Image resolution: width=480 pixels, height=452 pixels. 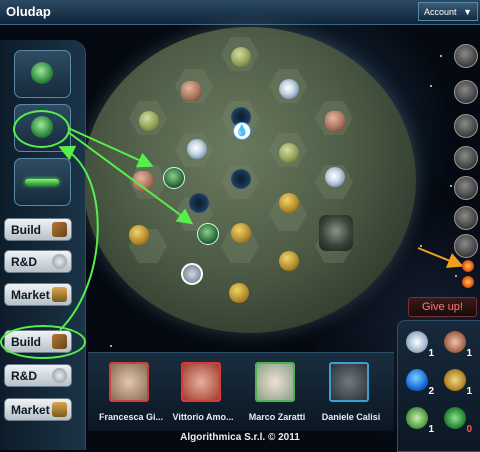 I want to click on resource-meat: 1, so click(x=457, y=344).